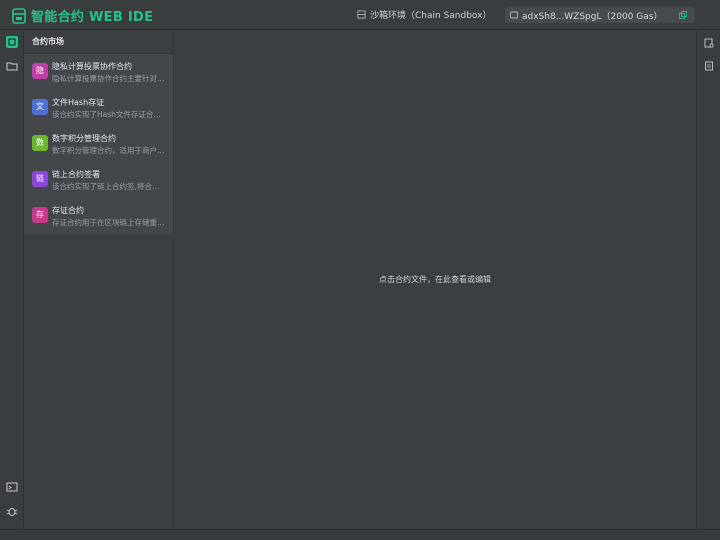 The height and width of the screenshot is (540, 720). I want to click on right-toolbar, so click(708, 280).